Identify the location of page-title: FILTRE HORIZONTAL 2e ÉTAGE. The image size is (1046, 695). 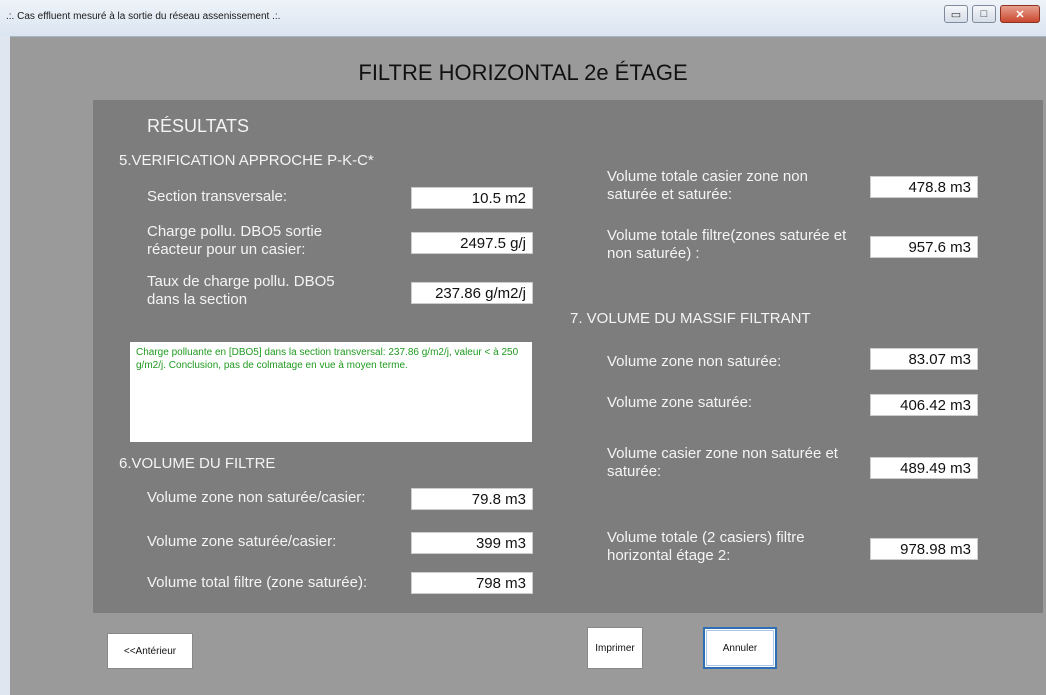
(523, 72).